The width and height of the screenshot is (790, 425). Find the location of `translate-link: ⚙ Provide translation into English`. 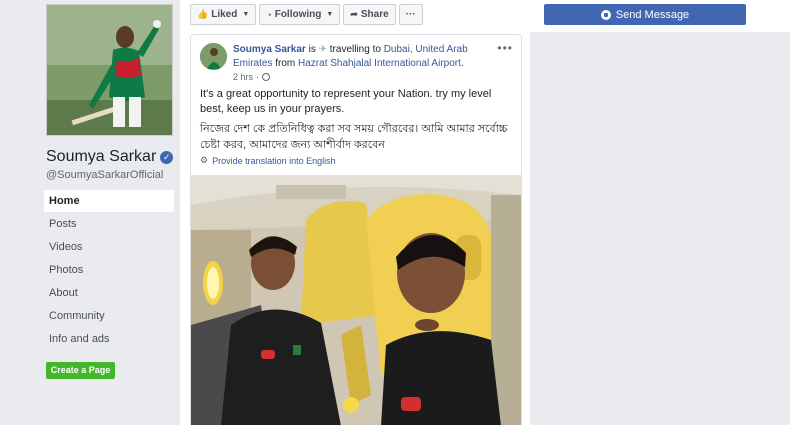

translate-link: ⚙ Provide translation into English is located at coordinates (268, 160).